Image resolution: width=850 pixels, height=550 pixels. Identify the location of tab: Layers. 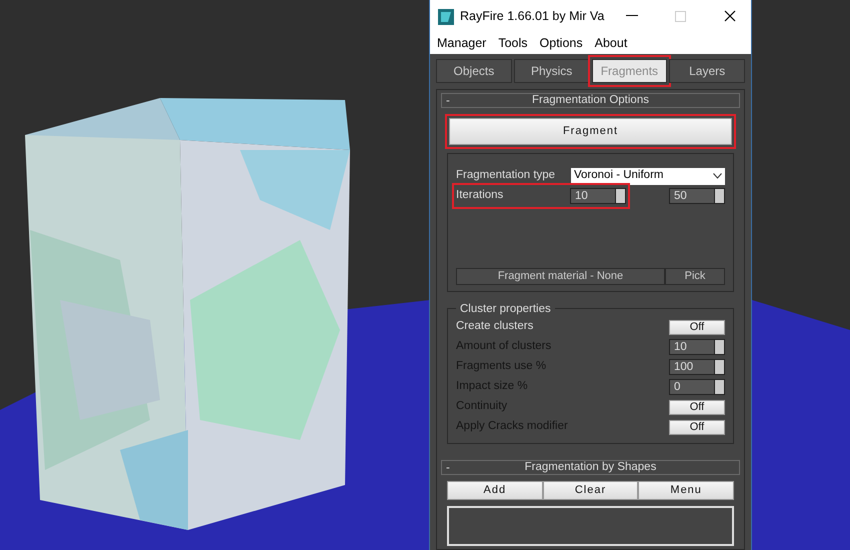
(707, 71).